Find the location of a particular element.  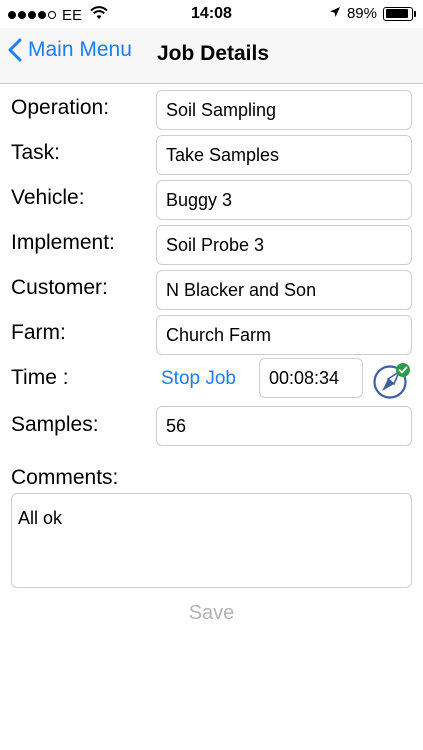

chevron-left-icon is located at coordinates (15, 50).